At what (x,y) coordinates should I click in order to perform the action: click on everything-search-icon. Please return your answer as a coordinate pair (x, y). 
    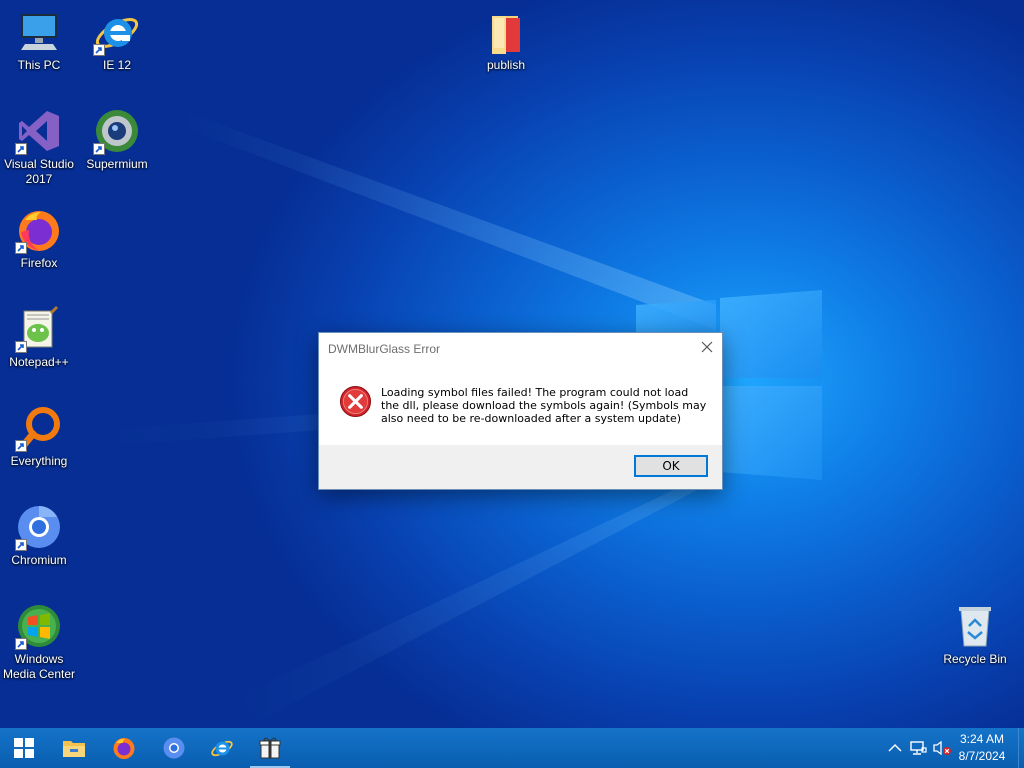
    Looking at the image, I should click on (39, 428).